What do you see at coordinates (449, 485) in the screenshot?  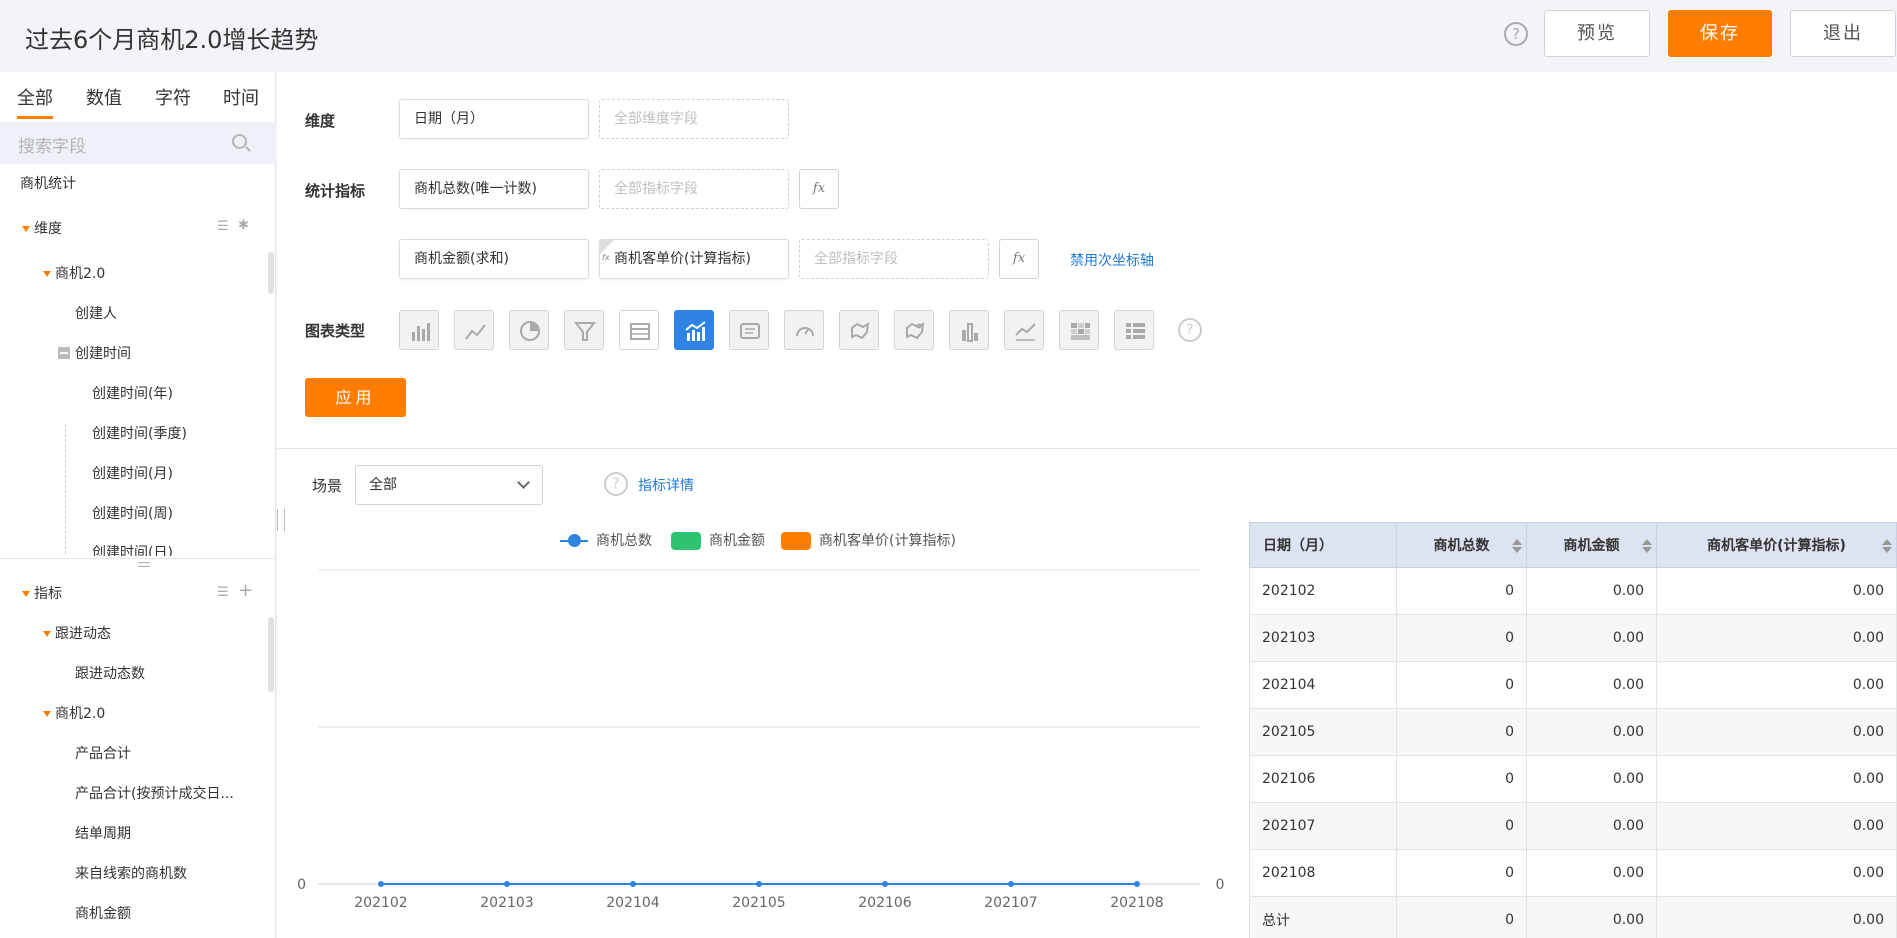 I see `scene-select: 全部` at bounding box center [449, 485].